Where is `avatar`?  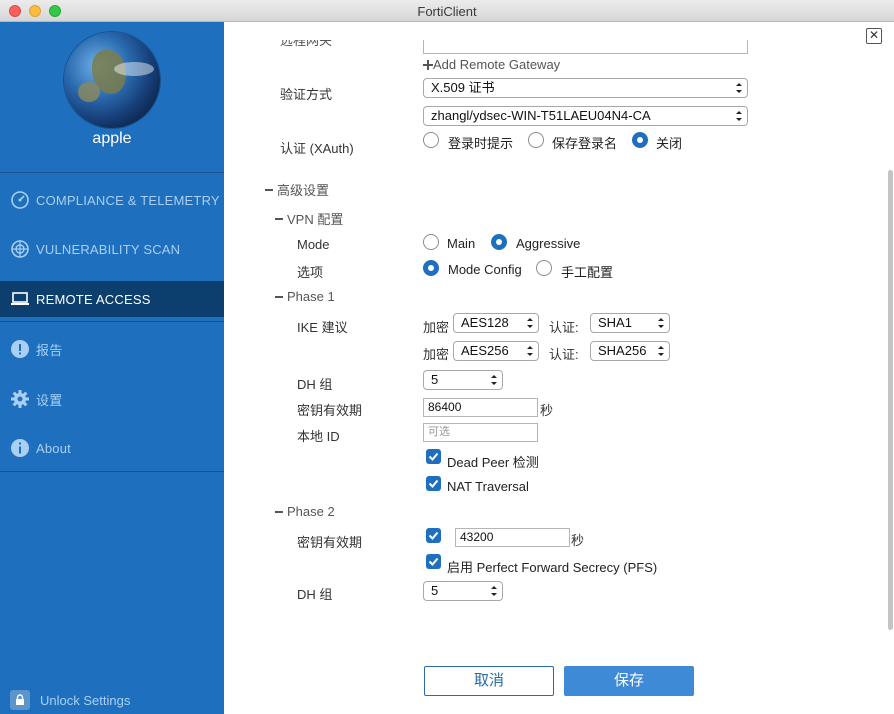
avatar is located at coordinates (112, 80).